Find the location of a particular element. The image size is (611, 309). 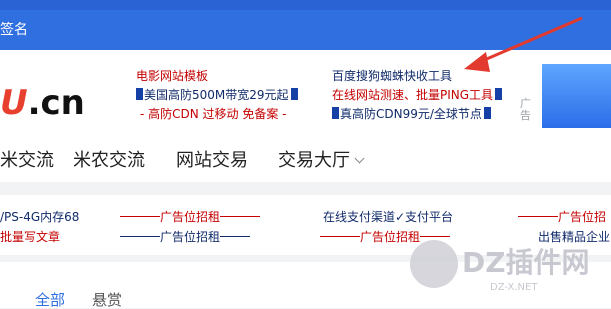

watermark-logo-icon is located at coordinates (434, 264).